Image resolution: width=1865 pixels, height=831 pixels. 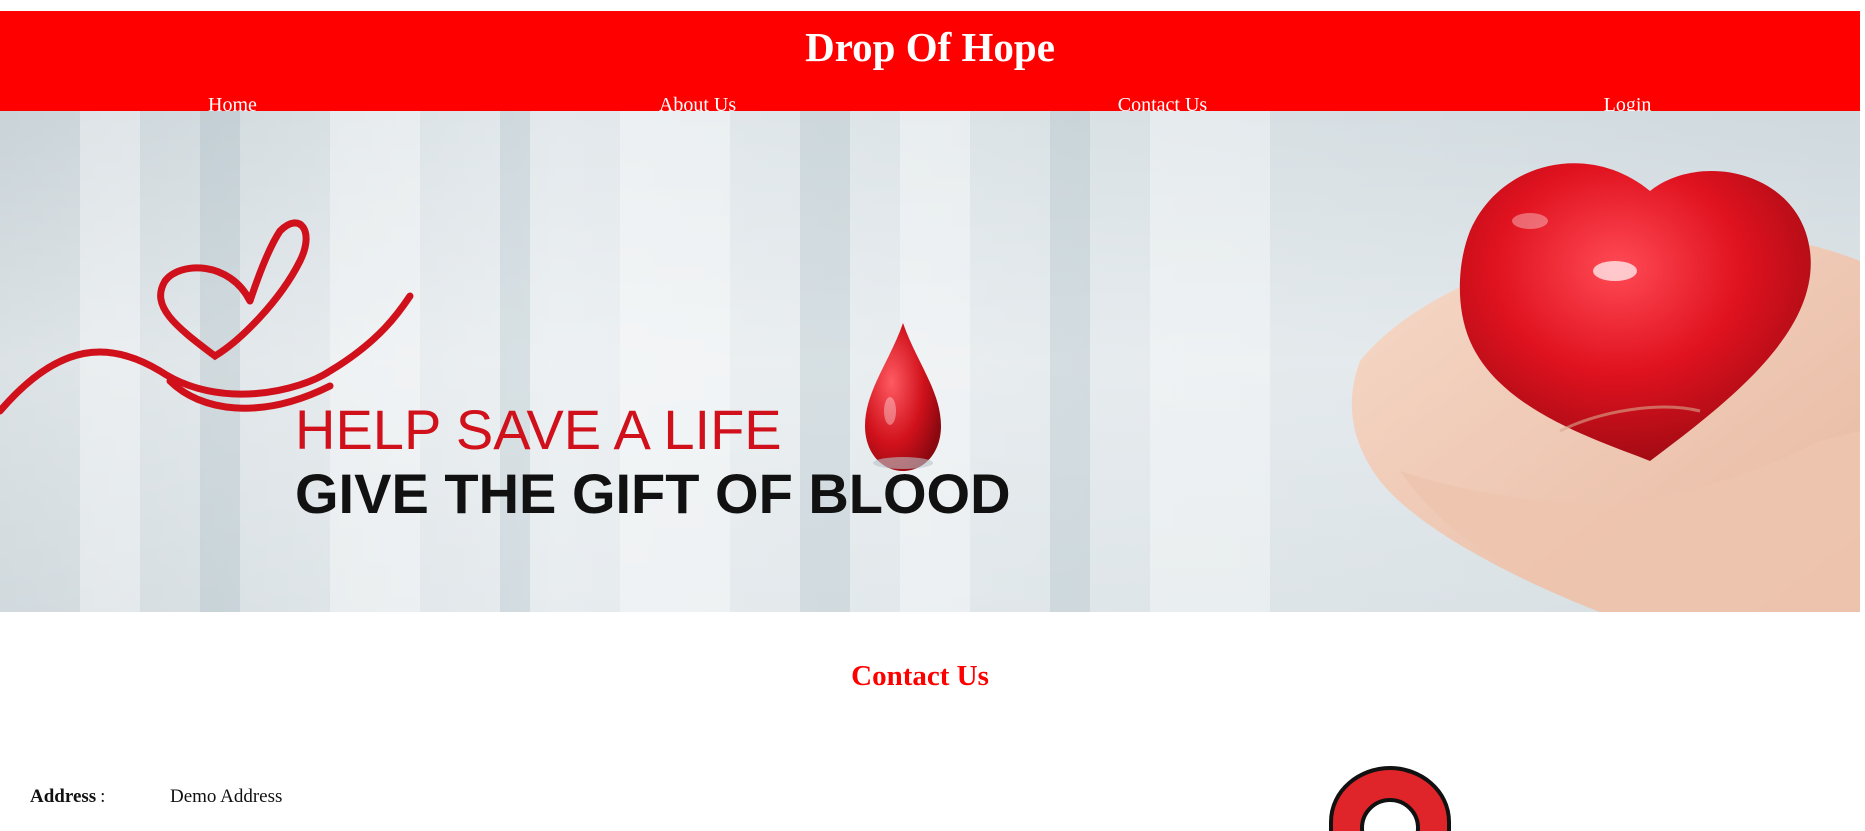 I want to click on contact-heading: Contact Us, so click(x=920, y=676).